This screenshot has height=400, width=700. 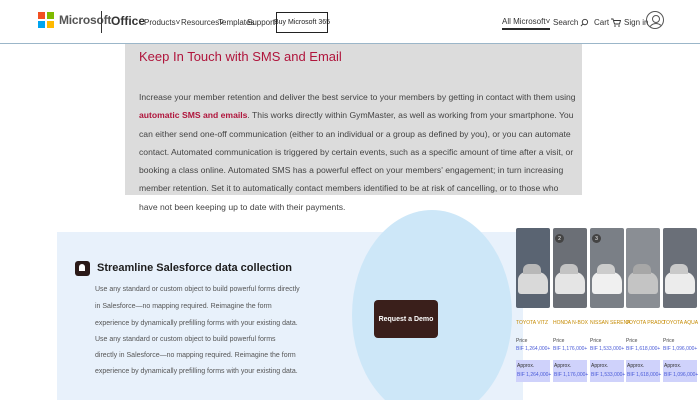 What do you see at coordinates (82, 268) in the screenshot?
I see `salesforce-form-icon` at bounding box center [82, 268].